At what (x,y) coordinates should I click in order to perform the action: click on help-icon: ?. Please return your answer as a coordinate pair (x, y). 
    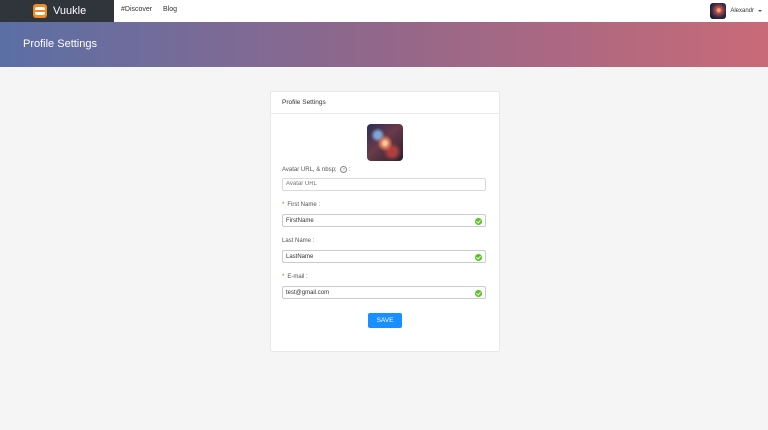
    Looking at the image, I should click on (344, 169).